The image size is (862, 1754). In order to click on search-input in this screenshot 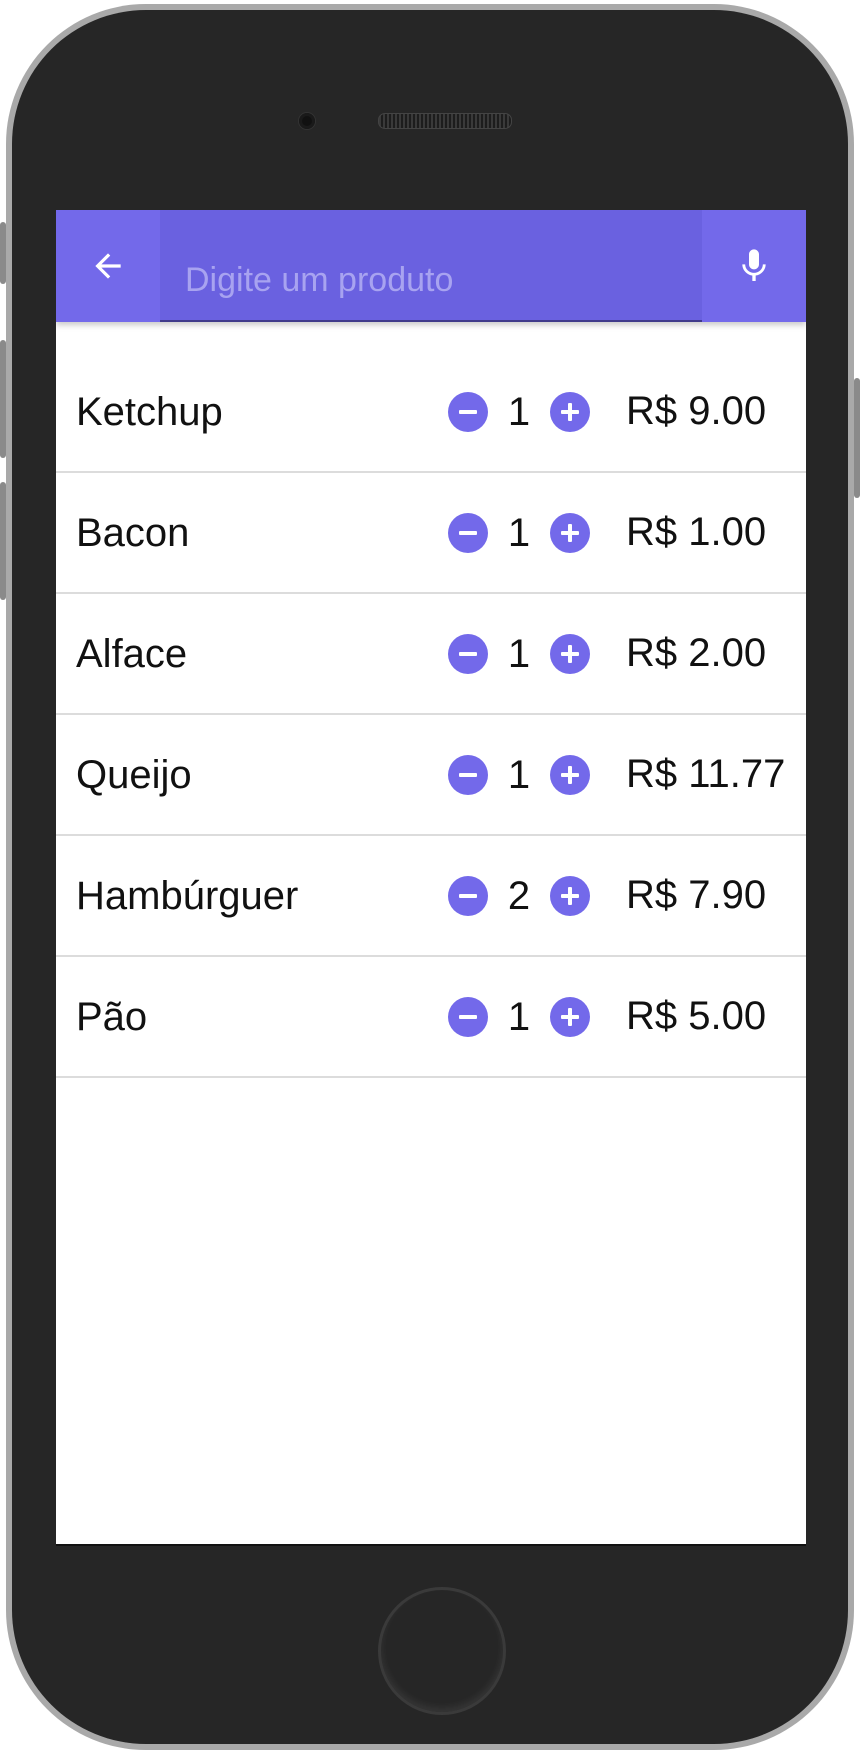, I will do `click(431, 265)`.